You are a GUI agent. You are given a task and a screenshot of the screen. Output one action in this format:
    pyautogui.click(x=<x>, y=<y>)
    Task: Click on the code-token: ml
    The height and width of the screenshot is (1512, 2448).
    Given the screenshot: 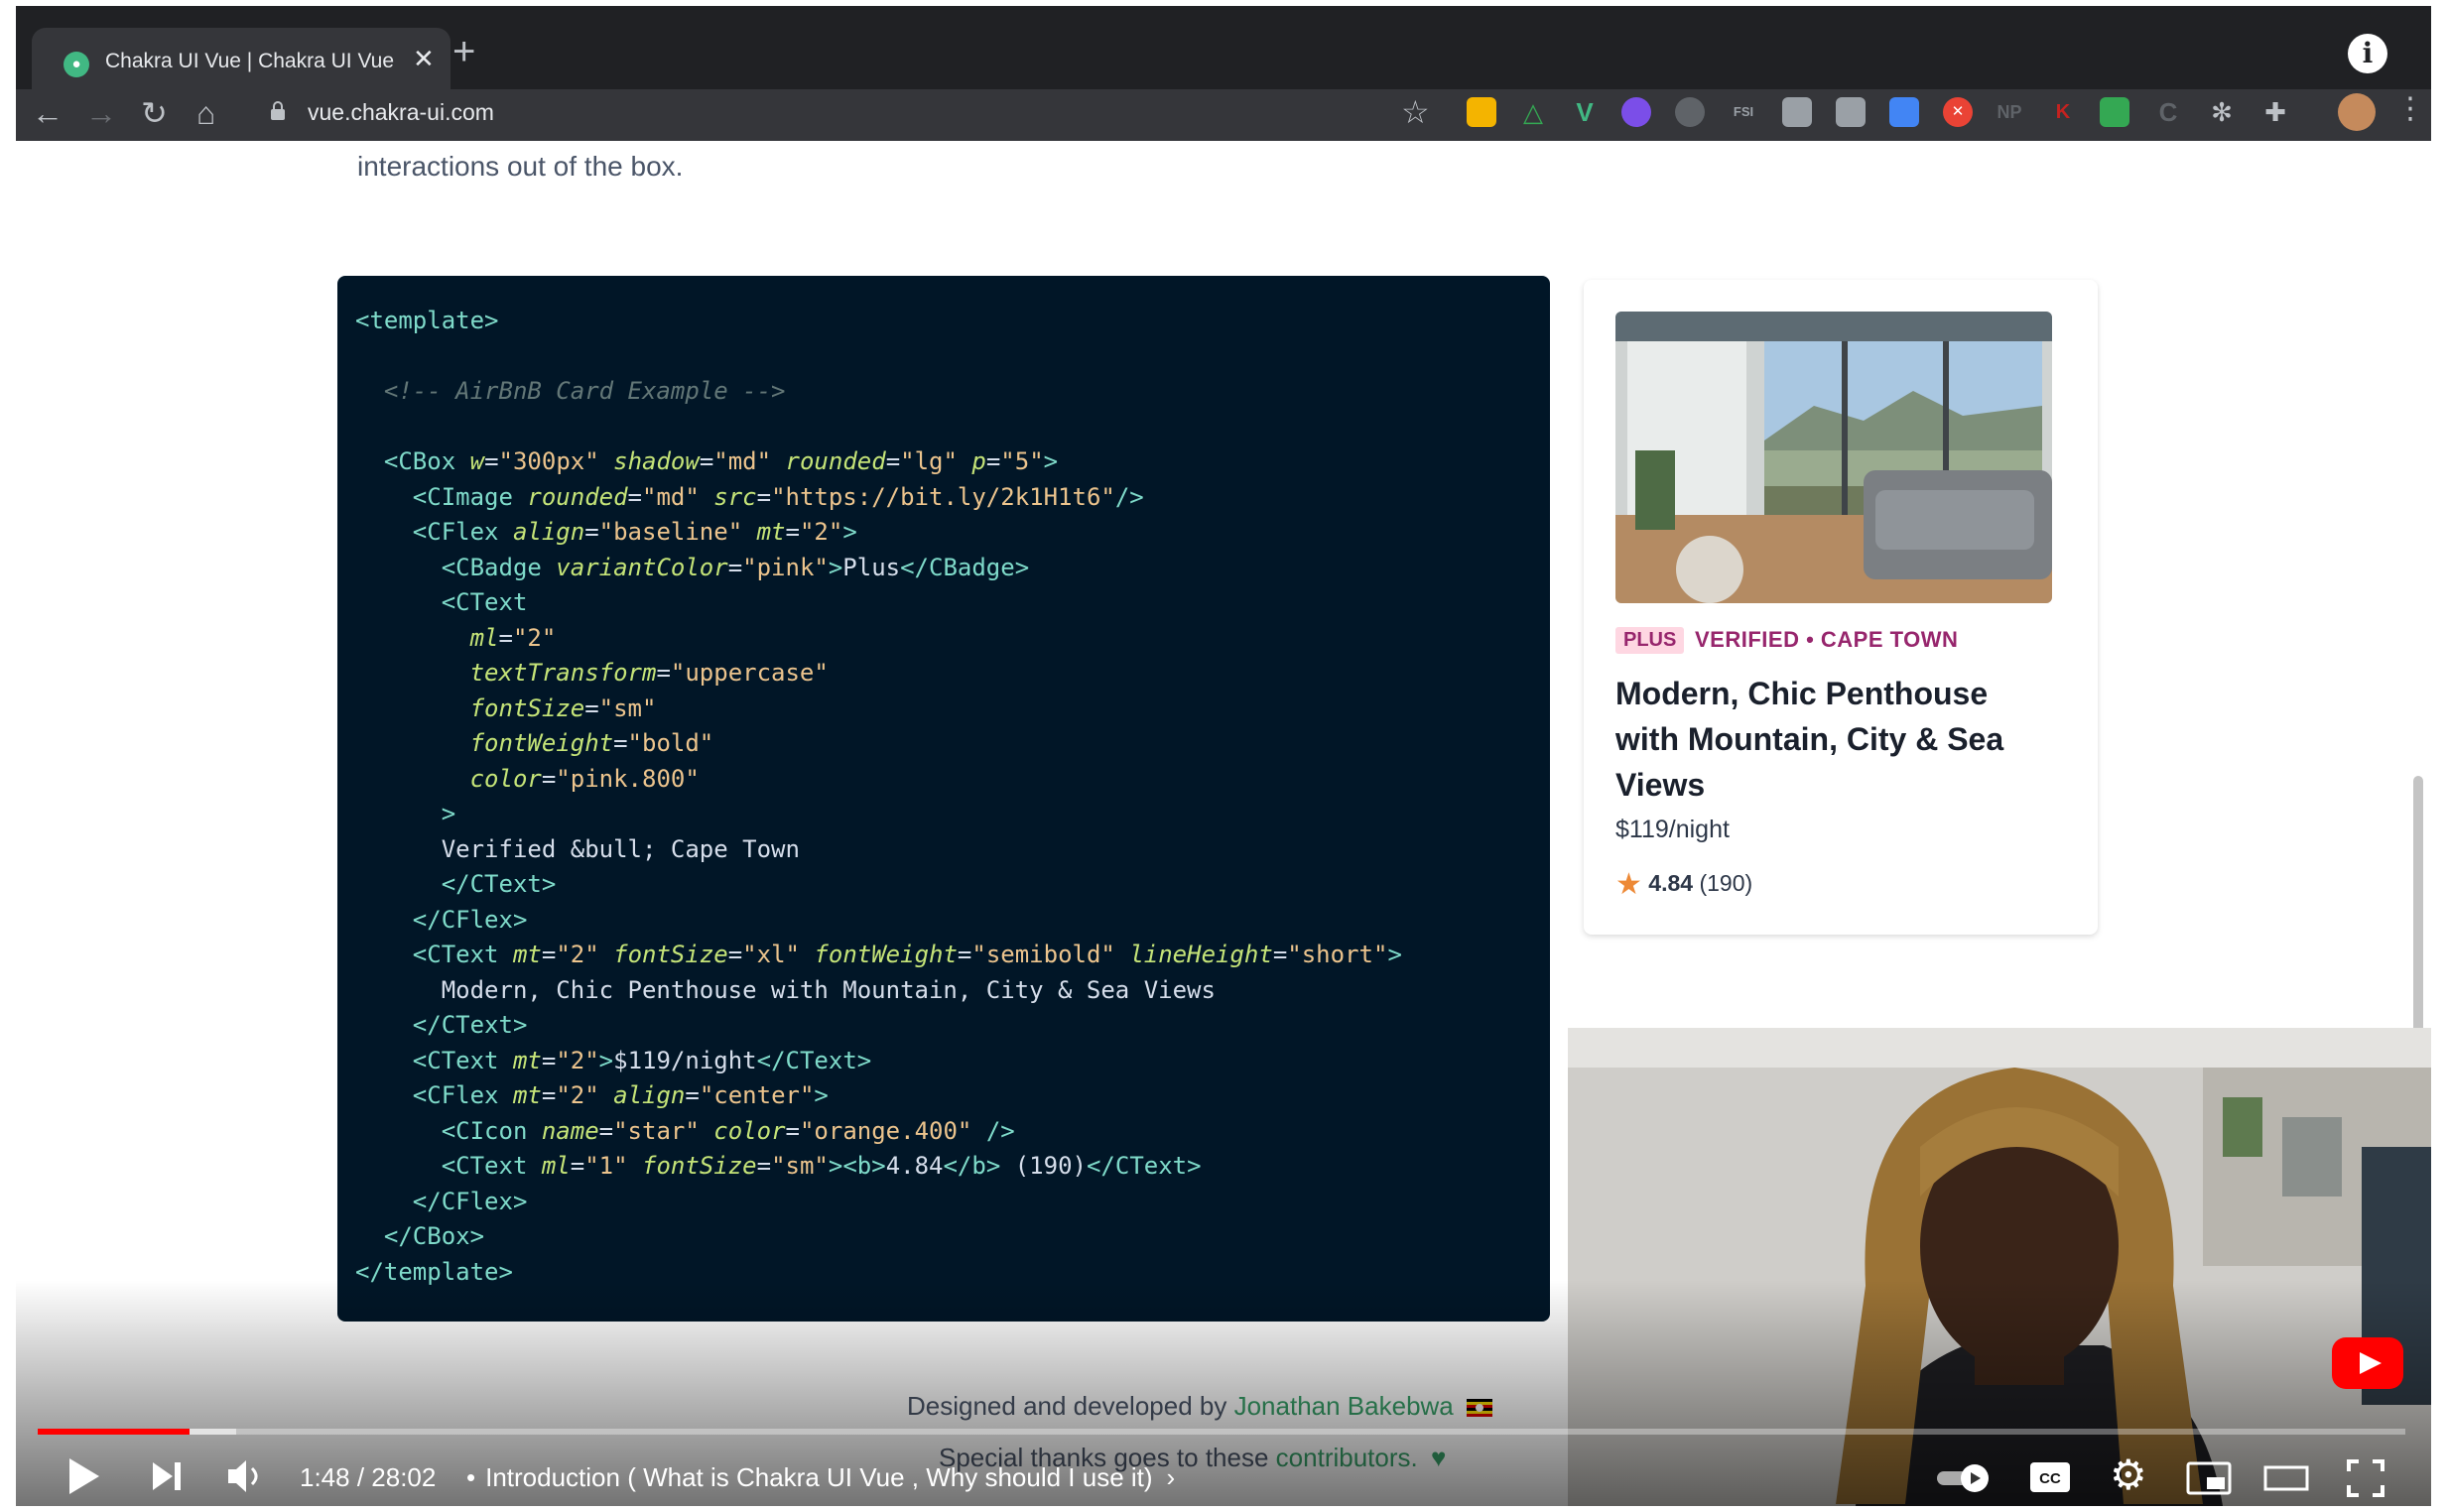 What is the action you would take?
    pyautogui.click(x=484, y=637)
    